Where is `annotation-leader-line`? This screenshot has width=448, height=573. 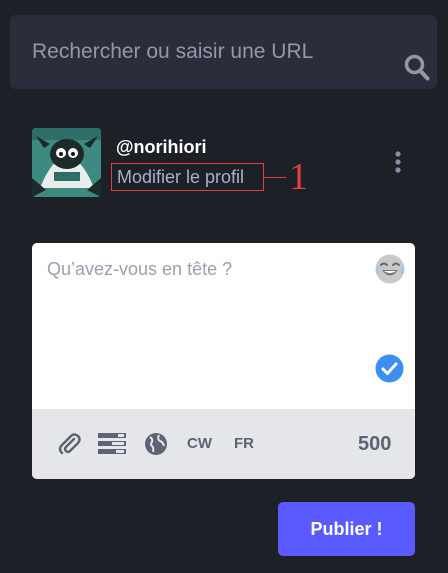 annotation-leader-line is located at coordinates (275, 177).